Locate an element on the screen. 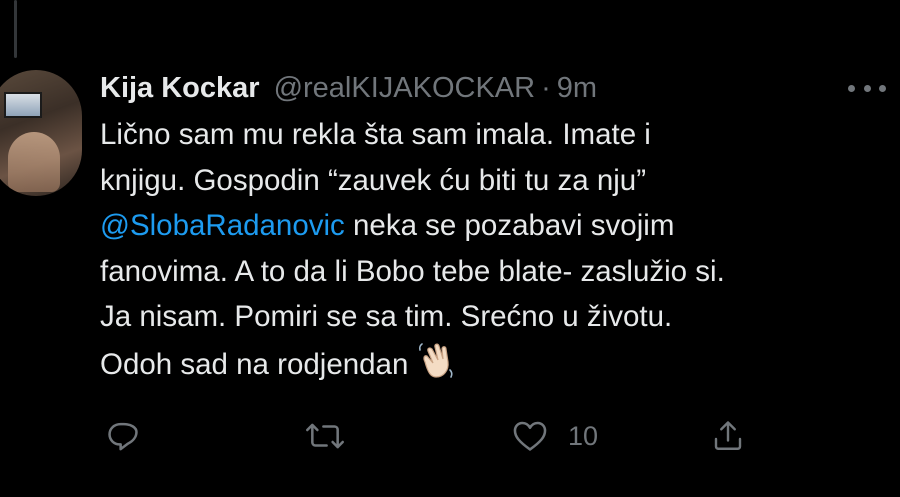  avatar-photo-detail is located at coordinates (23, 105).